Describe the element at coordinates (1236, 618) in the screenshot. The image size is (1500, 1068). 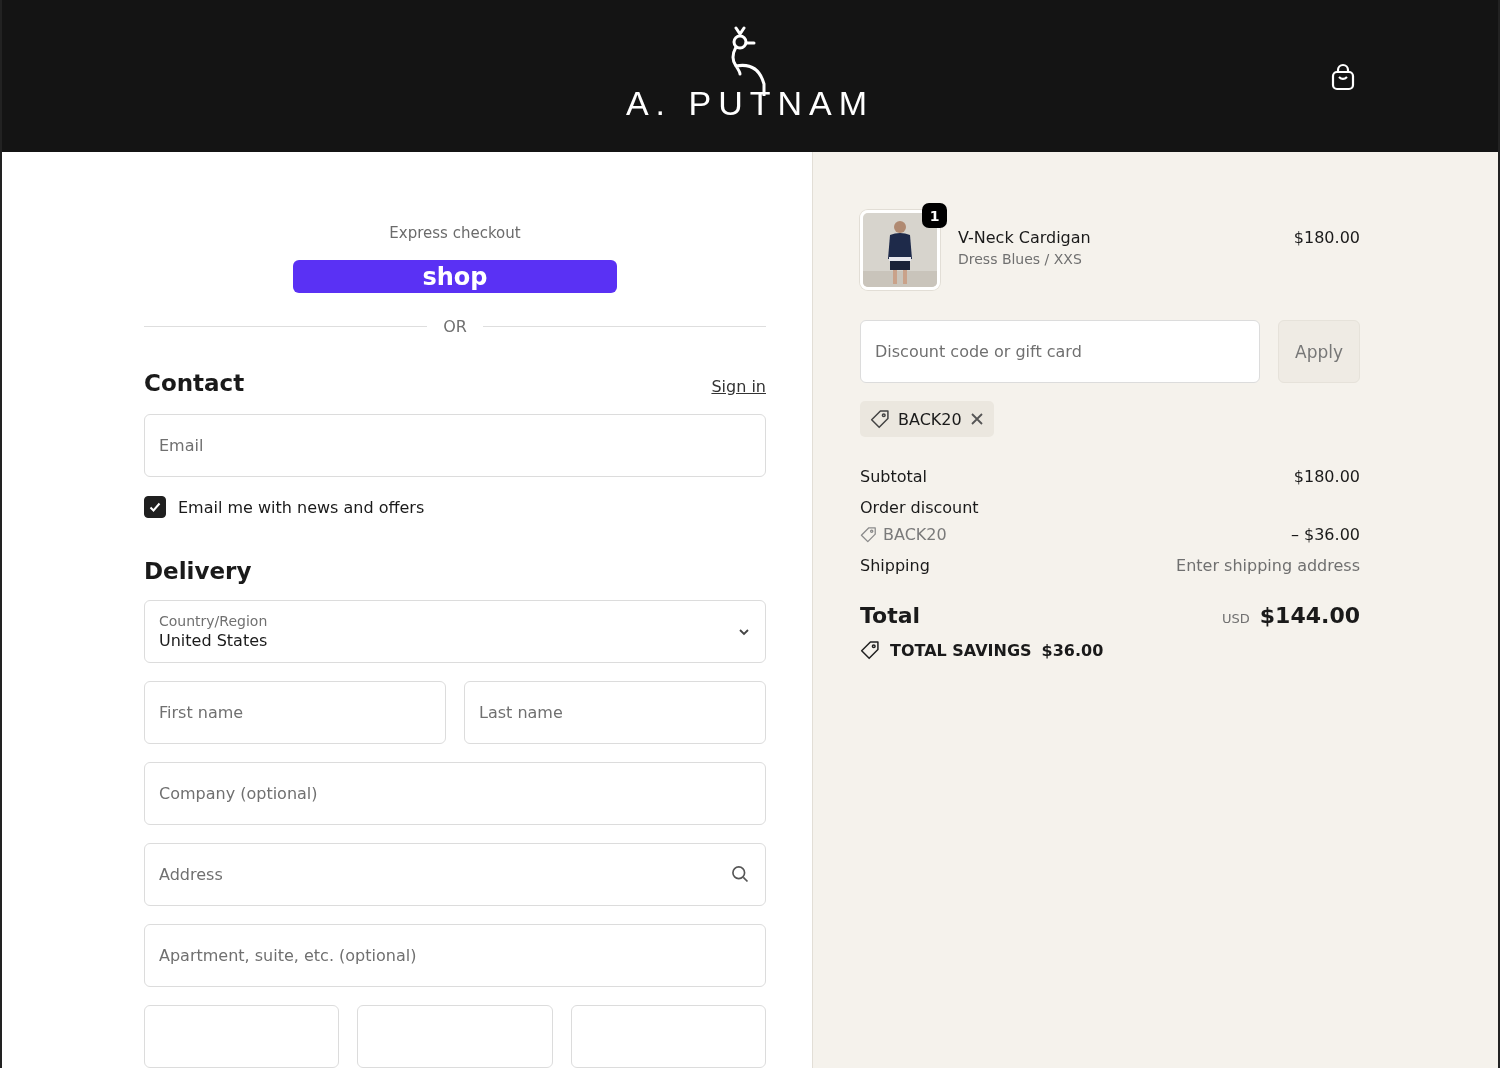
I see `currency-code: USD` at that location.